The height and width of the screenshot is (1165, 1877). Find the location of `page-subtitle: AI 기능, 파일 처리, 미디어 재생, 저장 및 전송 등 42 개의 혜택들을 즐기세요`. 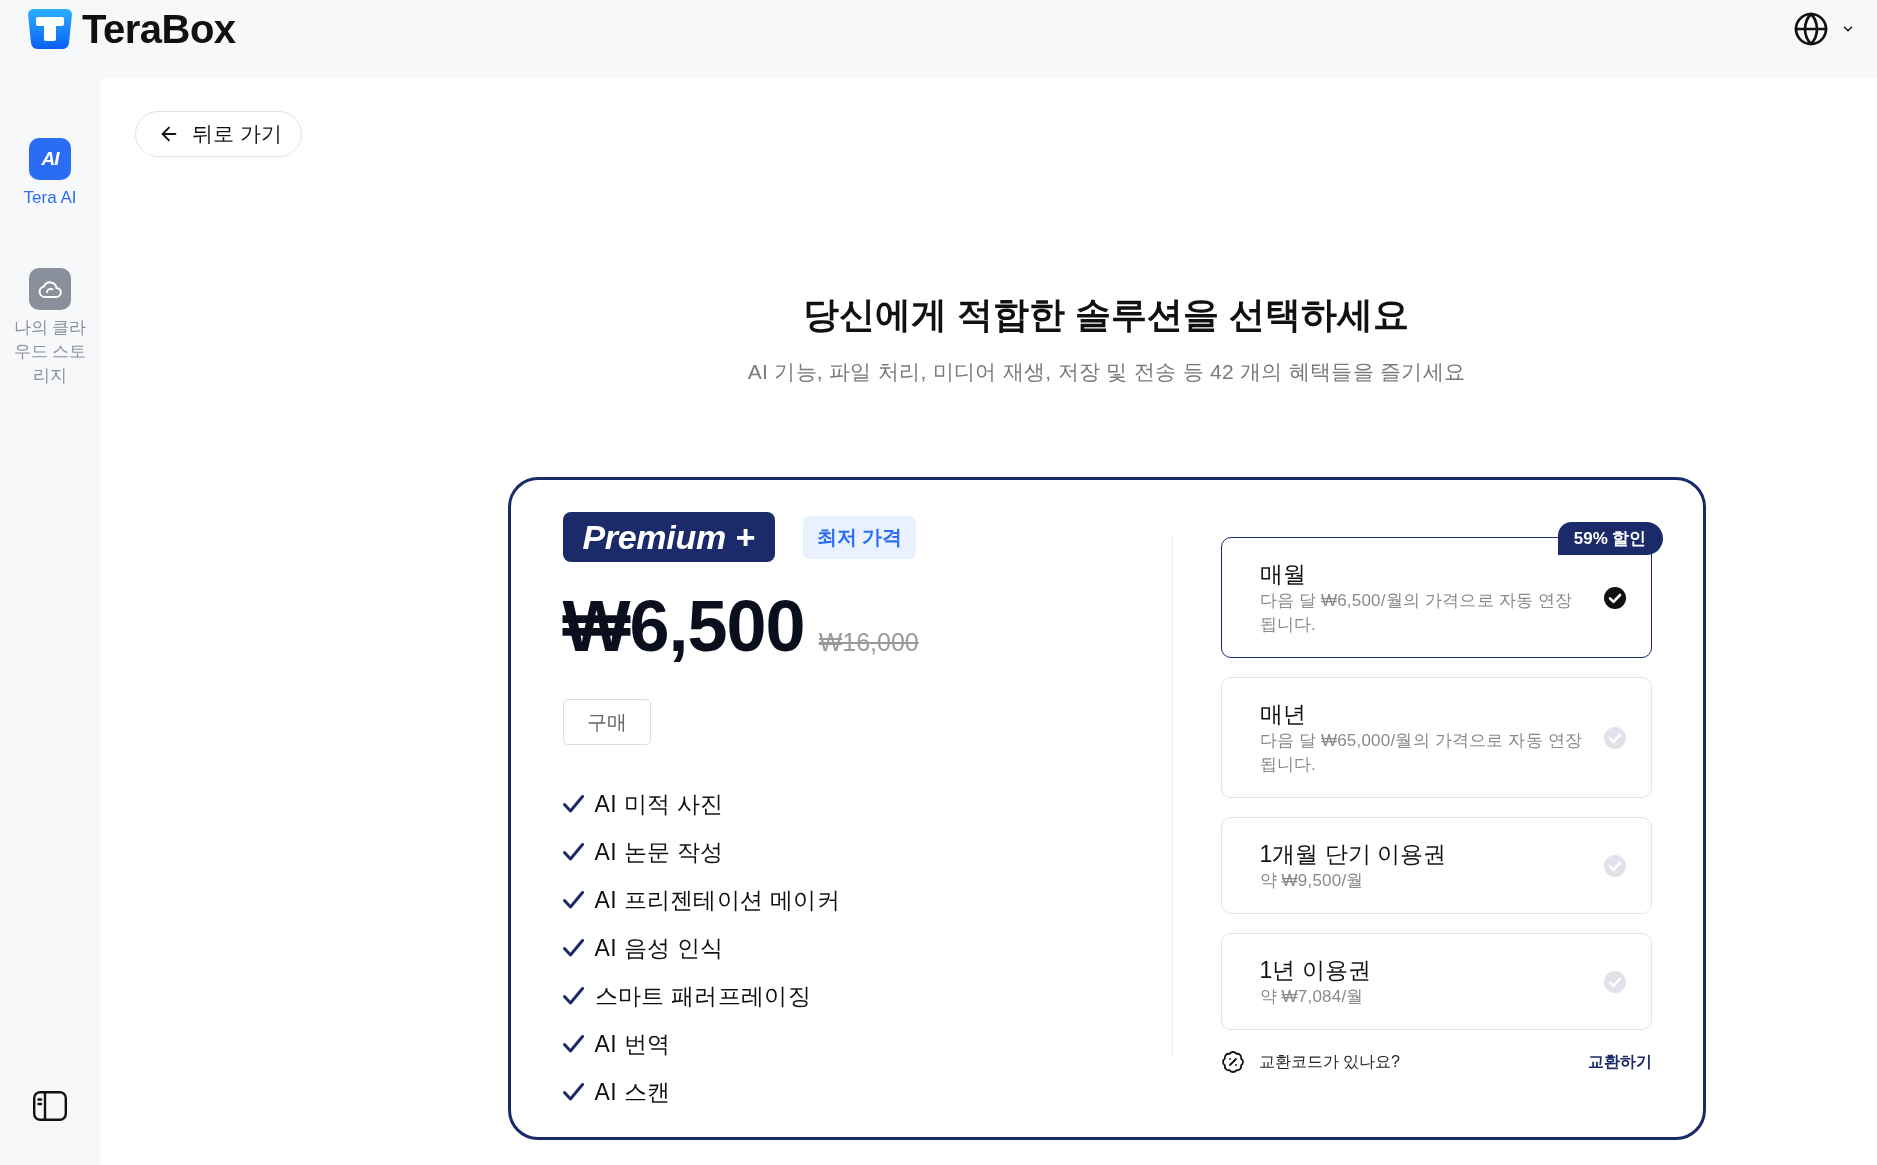

page-subtitle: AI 기능, 파일 처리, 미디어 재생, 저장 및 전송 등 42 개의 혜택들을 즐기세요 is located at coordinates (1106, 372).